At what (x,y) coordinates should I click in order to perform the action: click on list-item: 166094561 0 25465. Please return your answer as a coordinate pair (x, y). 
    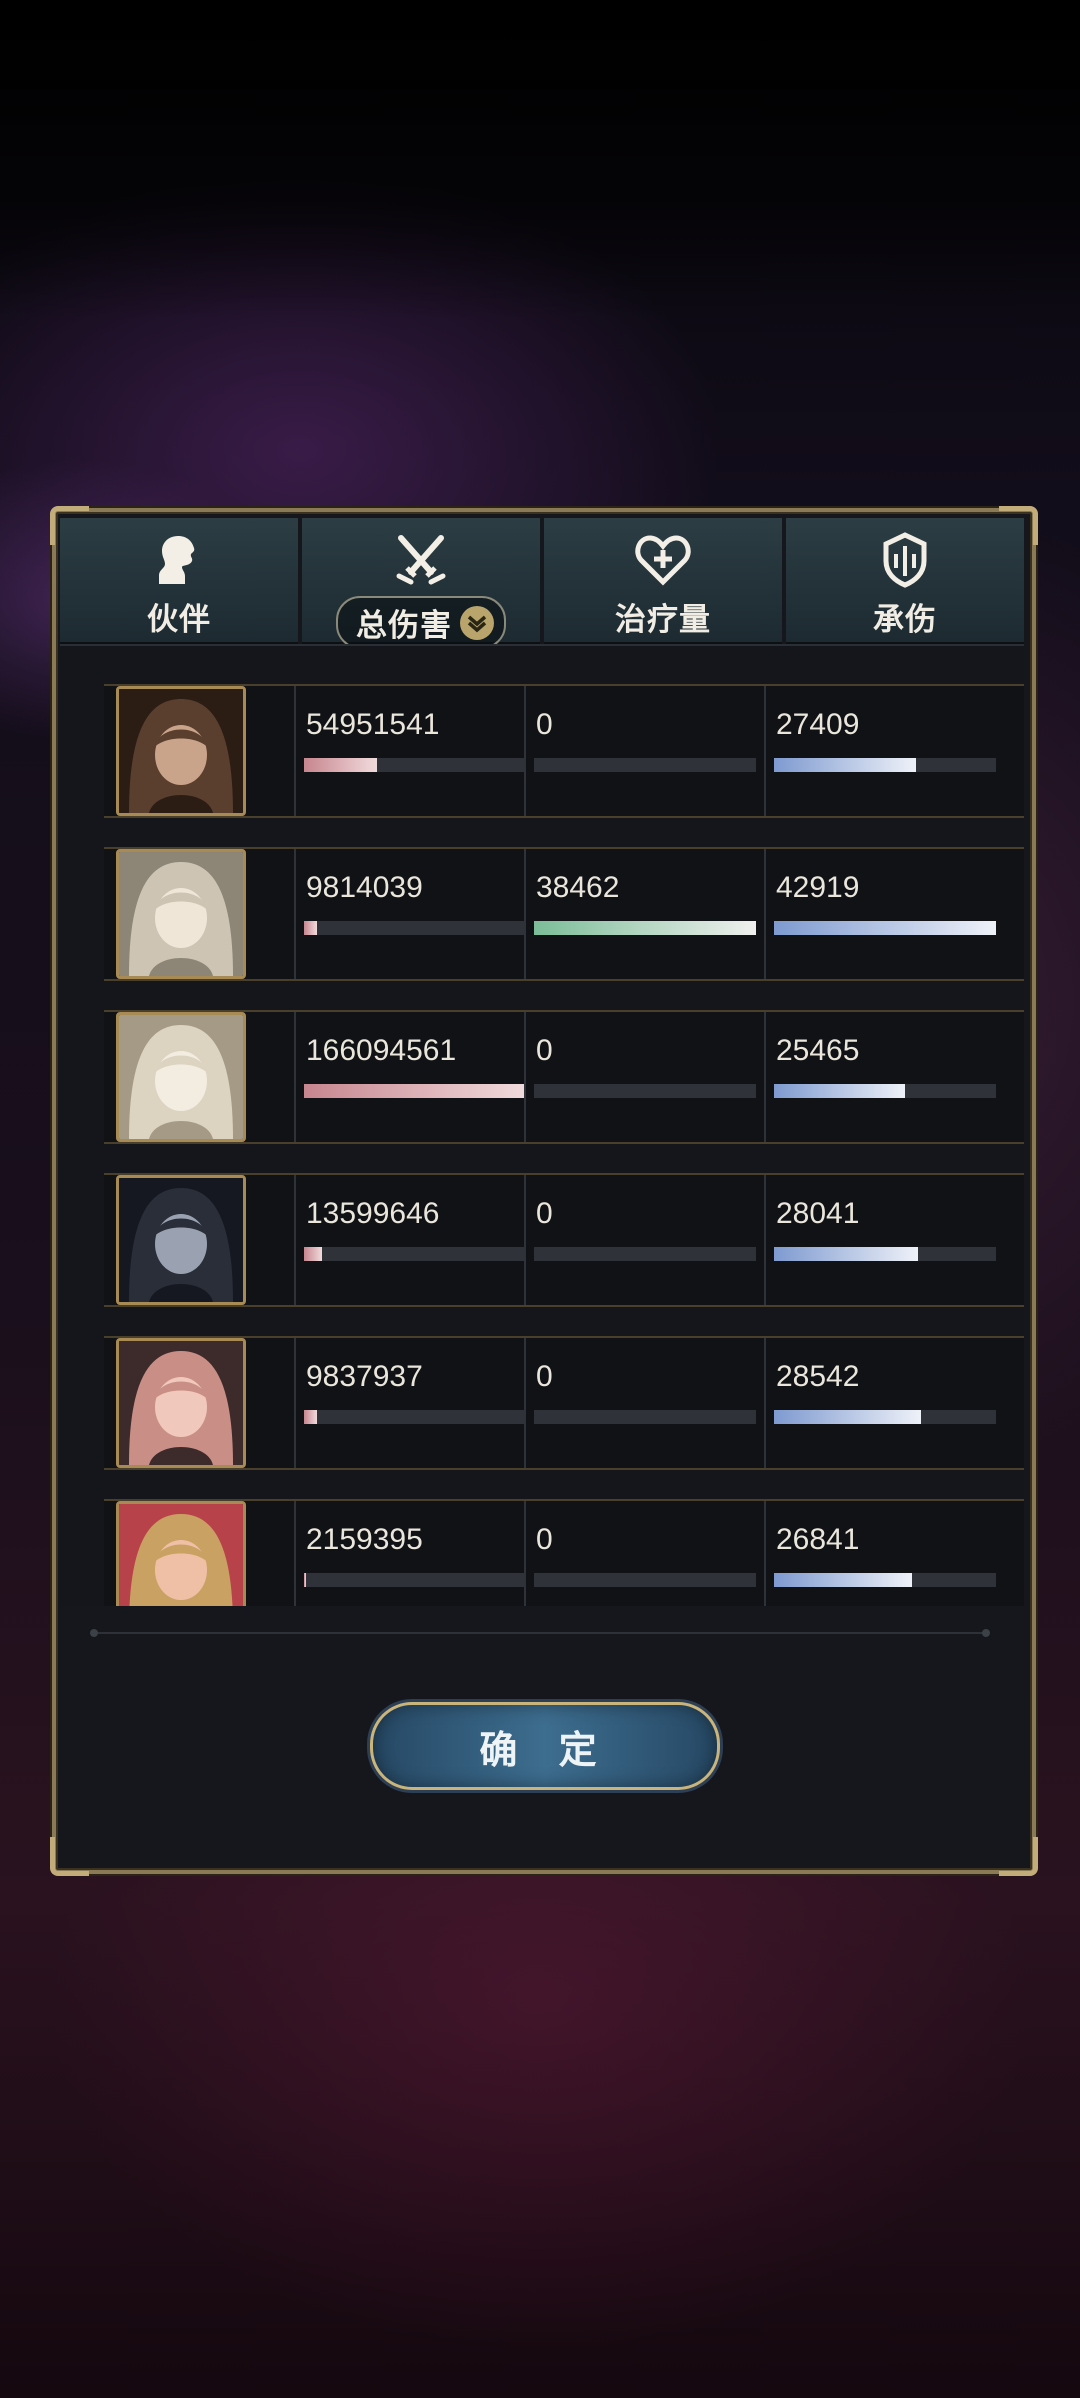
    Looking at the image, I should click on (564, 1077).